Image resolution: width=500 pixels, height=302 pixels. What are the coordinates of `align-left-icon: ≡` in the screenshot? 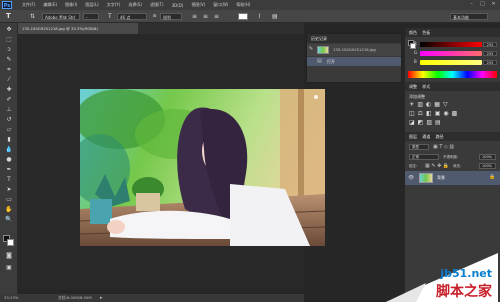 It's located at (194, 16).